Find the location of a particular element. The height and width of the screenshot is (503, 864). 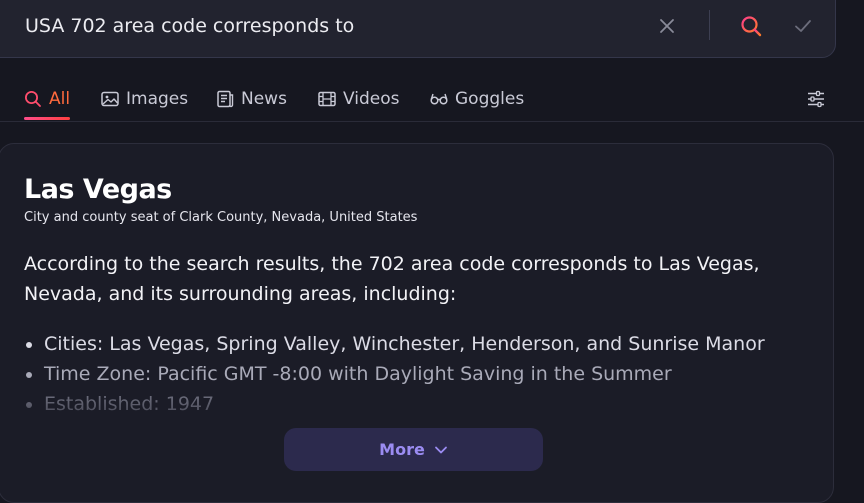

more-button-label: More is located at coordinates (402, 449).